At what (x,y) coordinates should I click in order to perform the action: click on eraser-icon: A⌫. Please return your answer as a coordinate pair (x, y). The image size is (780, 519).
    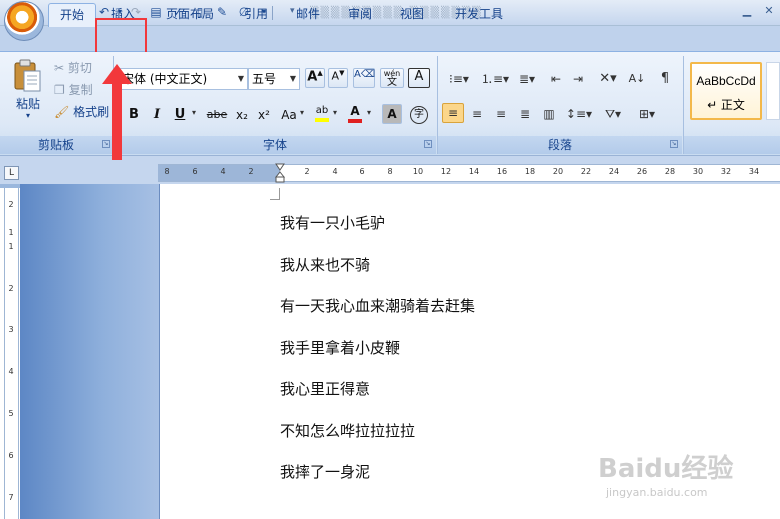
    Looking at the image, I should click on (364, 74).